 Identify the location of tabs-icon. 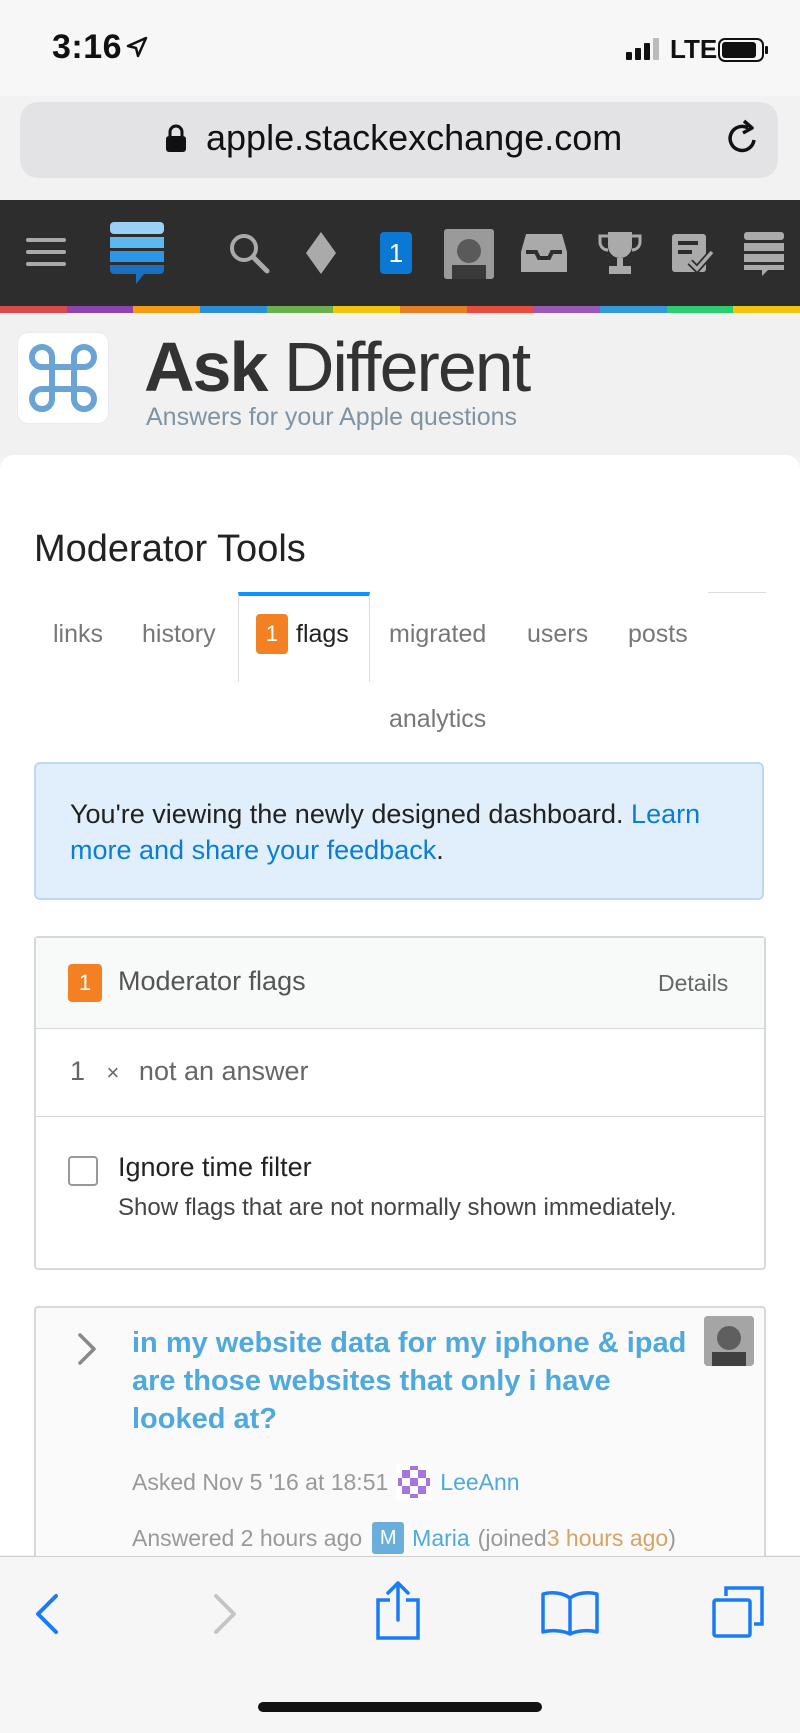
(738, 1612).